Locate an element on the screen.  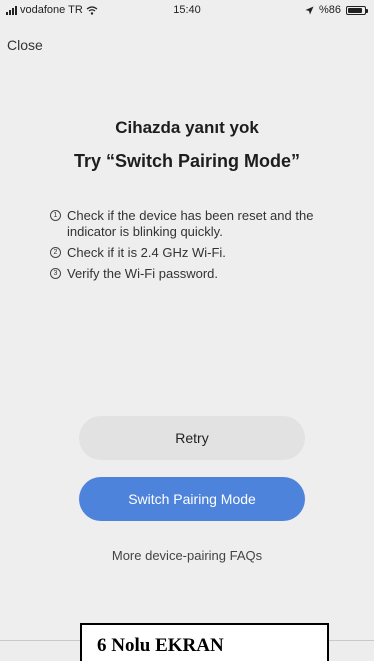
switch-pairing-mode-button: Switch Pairing Mode is located at coordinates (192, 499).